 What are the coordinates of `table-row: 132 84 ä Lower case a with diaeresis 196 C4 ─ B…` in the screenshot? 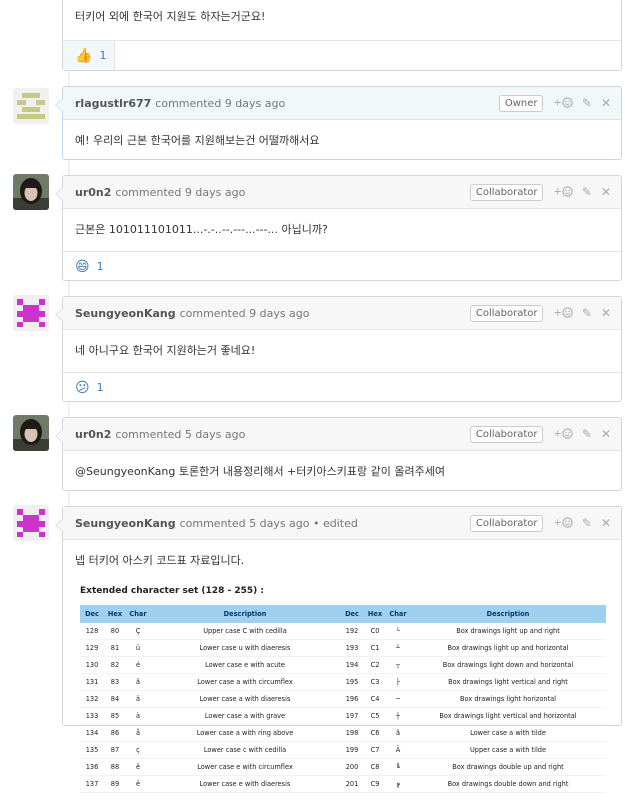 It's located at (343, 699).